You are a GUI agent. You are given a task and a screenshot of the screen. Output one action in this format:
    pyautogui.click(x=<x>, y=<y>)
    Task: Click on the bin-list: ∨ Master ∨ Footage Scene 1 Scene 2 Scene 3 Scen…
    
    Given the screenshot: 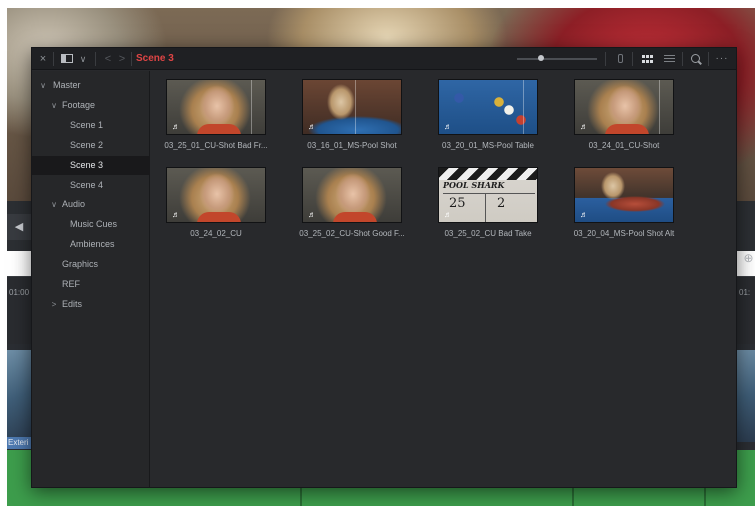 What is the action you would take?
    pyautogui.click(x=91, y=279)
    